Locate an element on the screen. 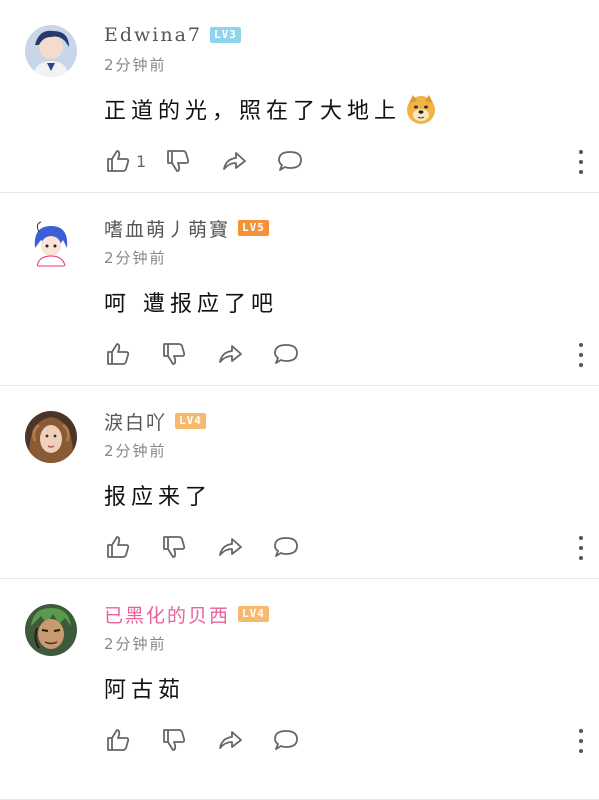  username: 嗜血萌丿萌寶 is located at coordinates (167, 228).